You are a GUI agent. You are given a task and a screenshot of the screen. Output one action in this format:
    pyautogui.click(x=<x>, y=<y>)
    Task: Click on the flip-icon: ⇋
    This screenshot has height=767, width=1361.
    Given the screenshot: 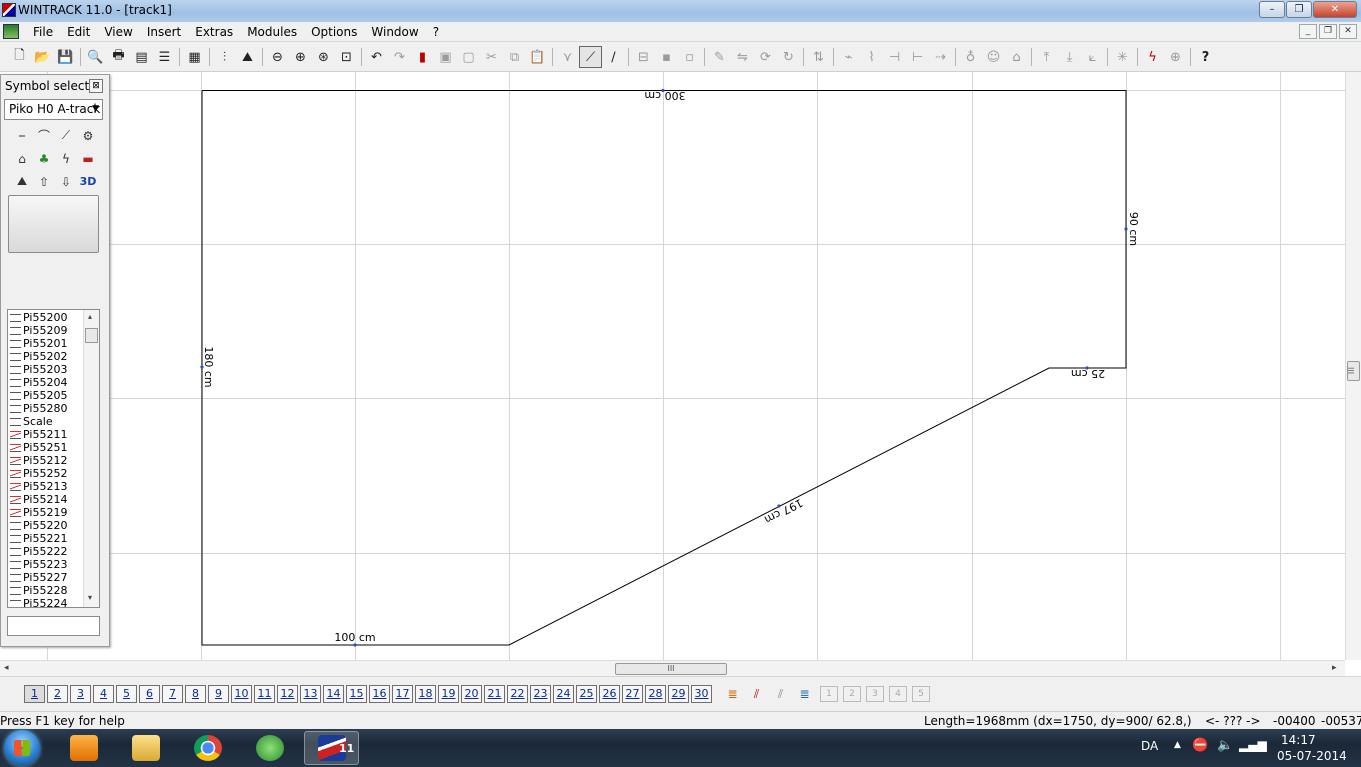 What is the action you would take?
    pyautogui.click(x=742, y=57)
    